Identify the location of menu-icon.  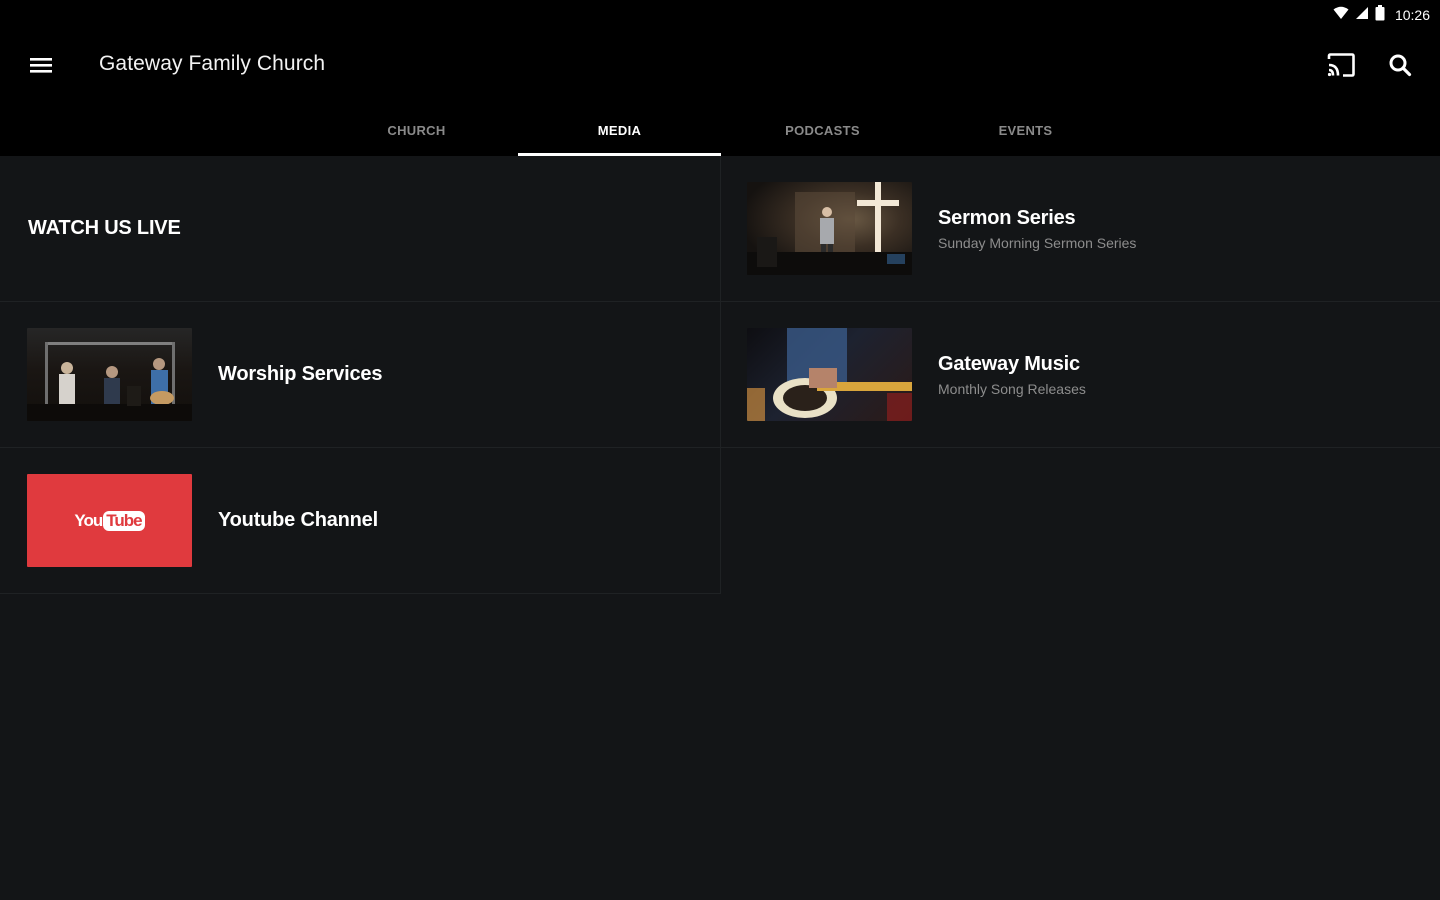
(41, 67).